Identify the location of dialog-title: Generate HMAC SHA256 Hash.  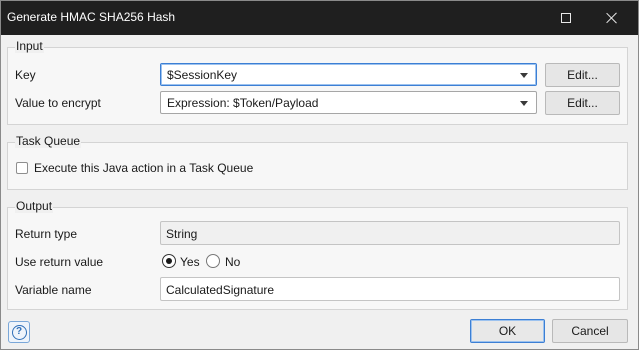
(91, 17).